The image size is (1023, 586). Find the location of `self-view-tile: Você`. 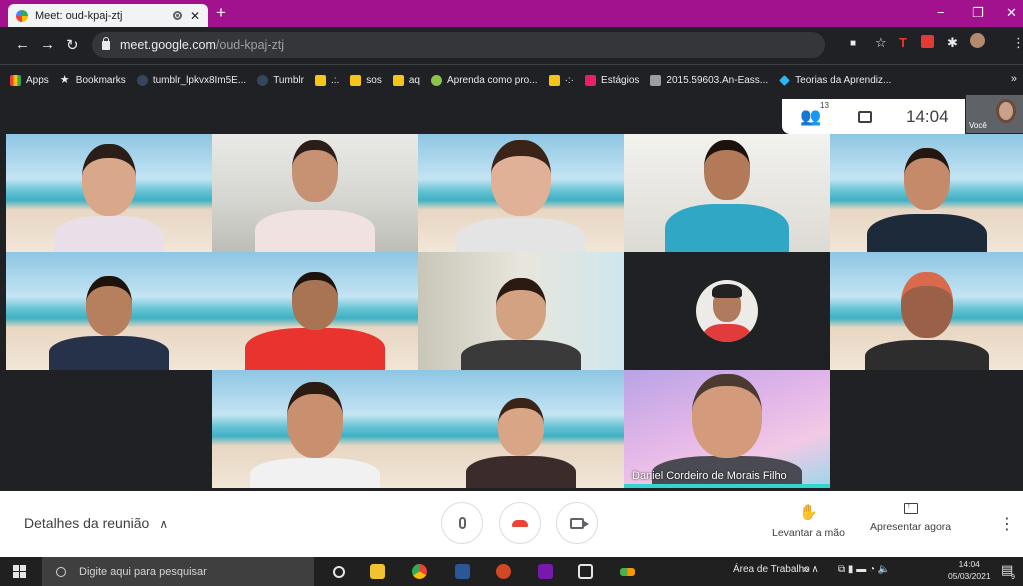

self-view-tile: Você is located at coordinates (994, 114).